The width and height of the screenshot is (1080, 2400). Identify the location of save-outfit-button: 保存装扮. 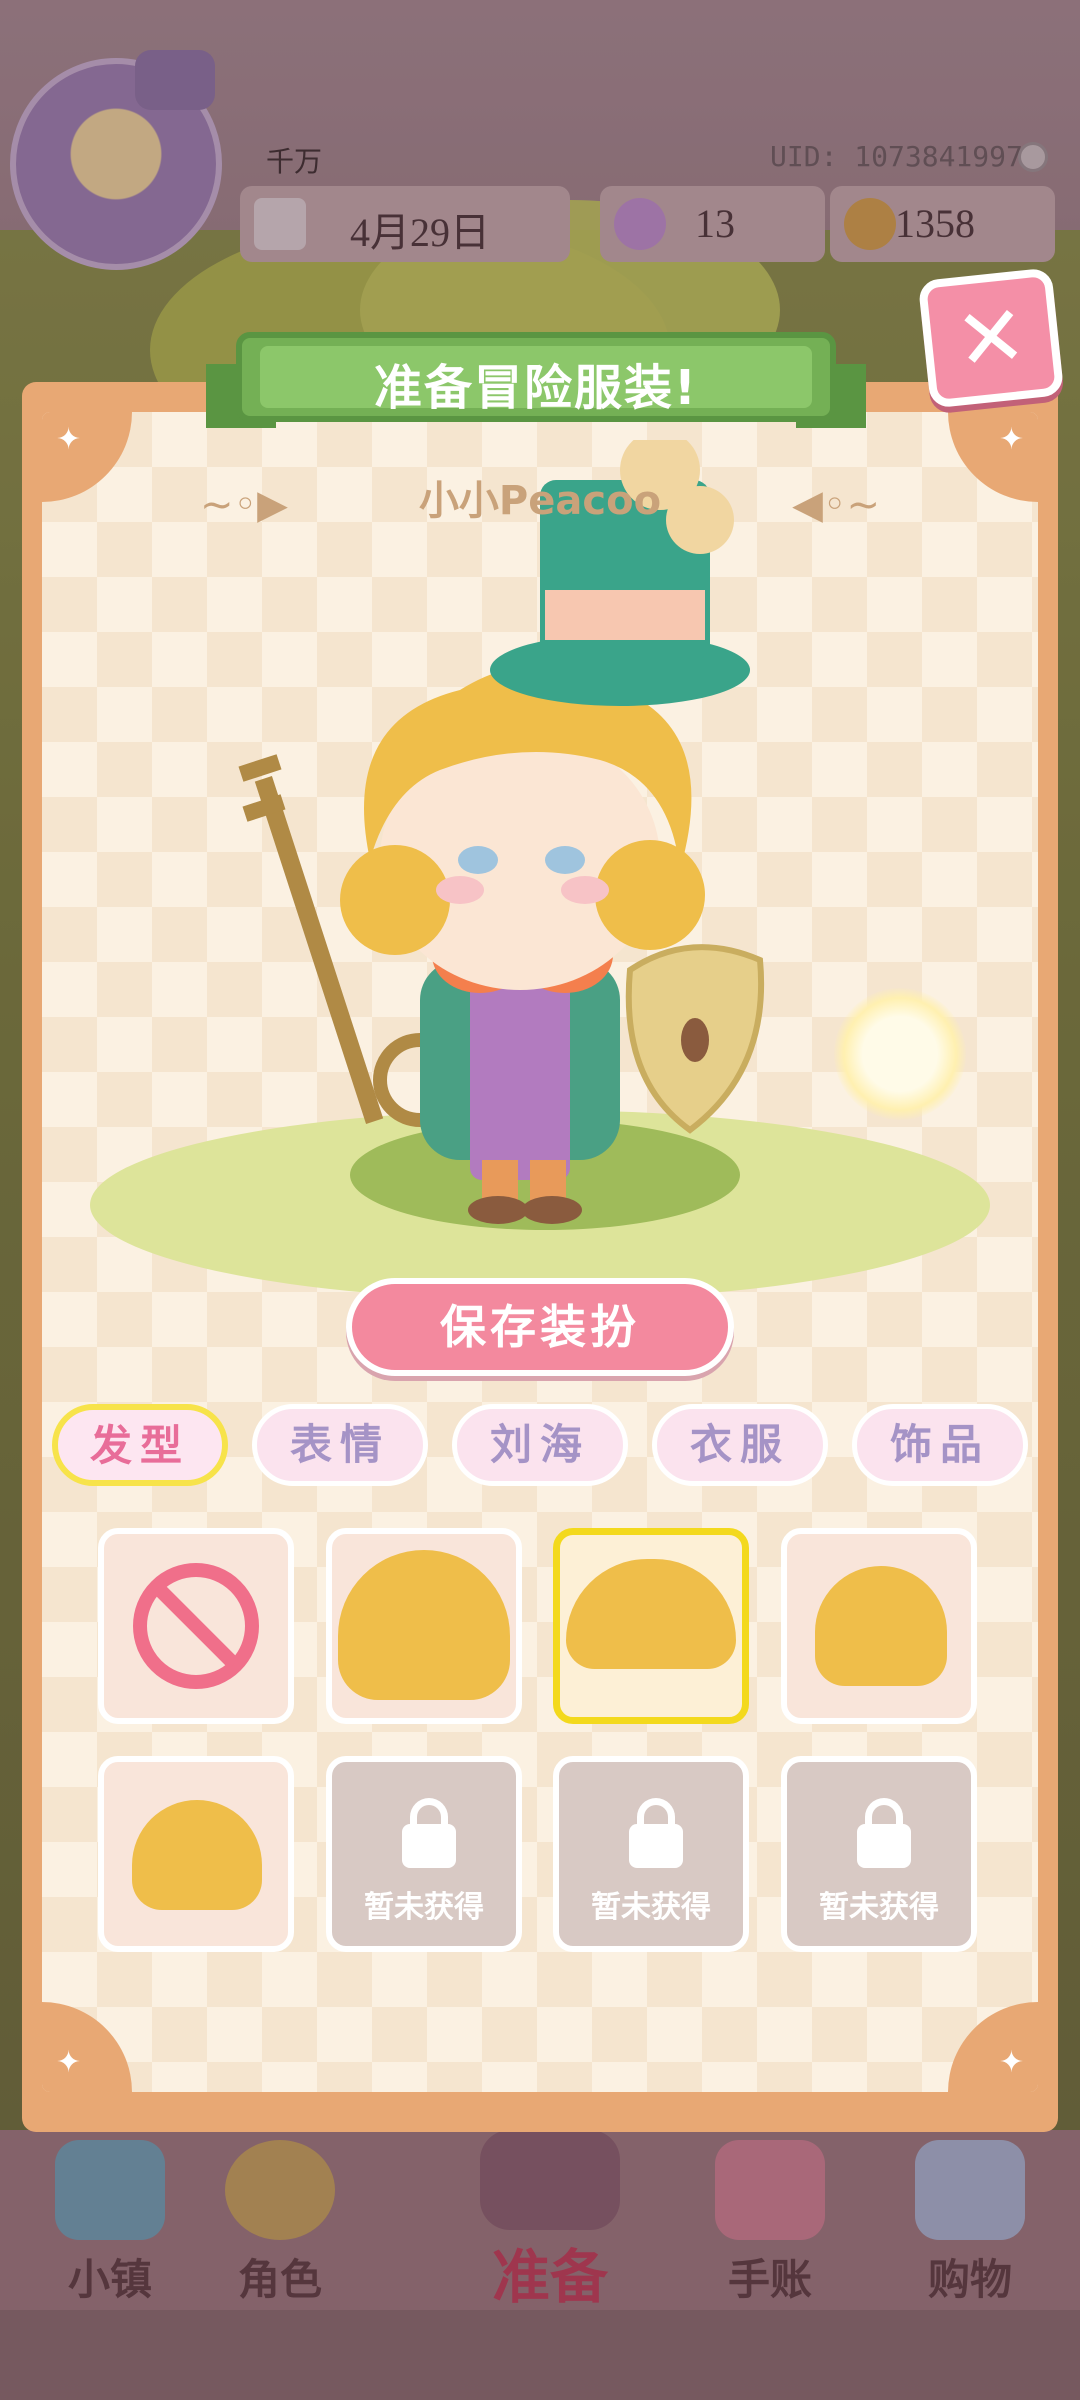
(540, 1327).